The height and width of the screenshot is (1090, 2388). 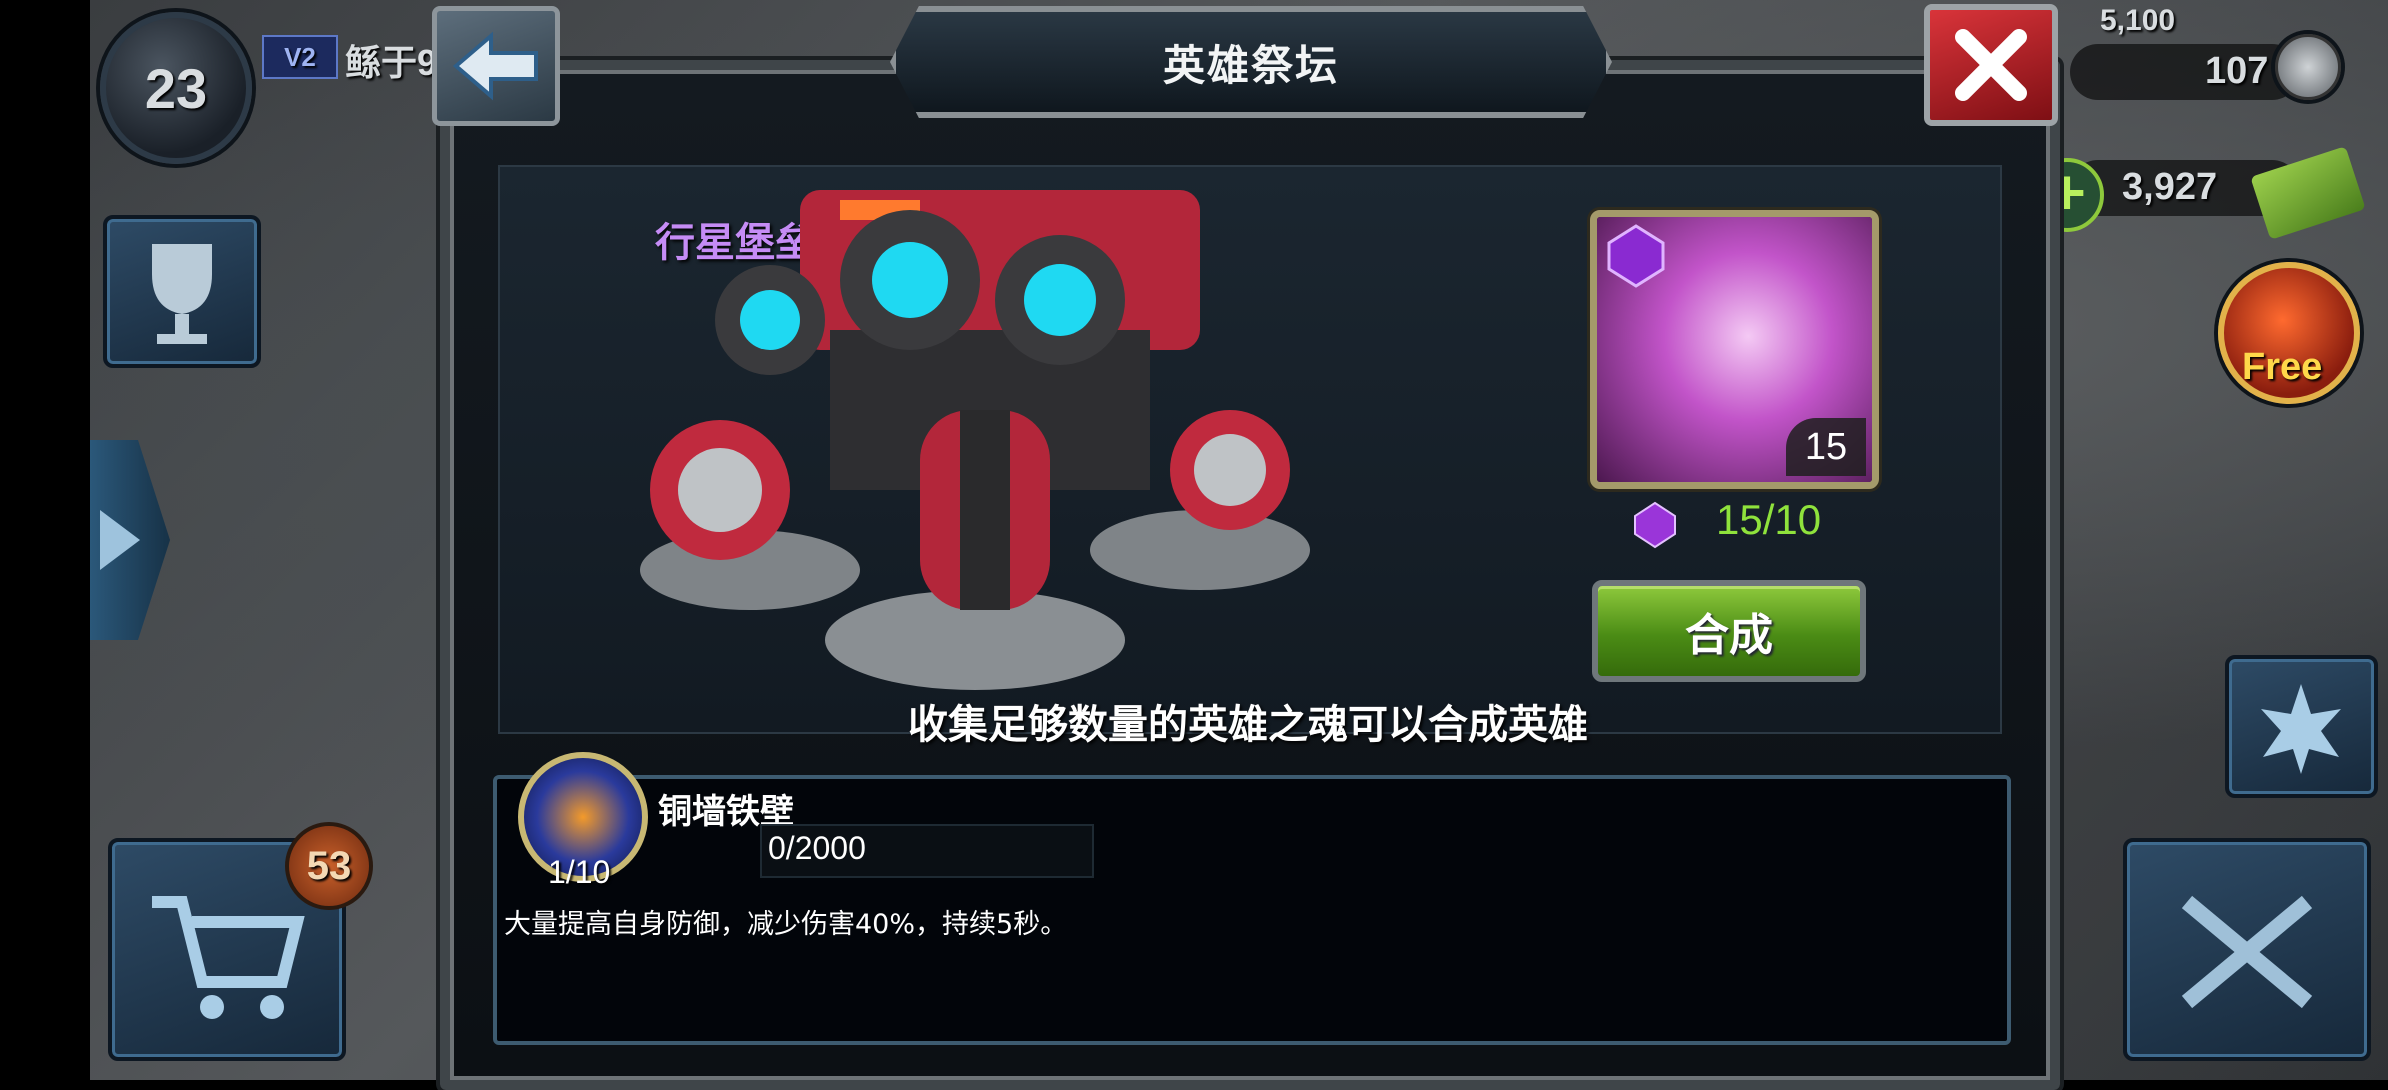 I want to click on compose-button: 合成, so click(x=1729, y=631).